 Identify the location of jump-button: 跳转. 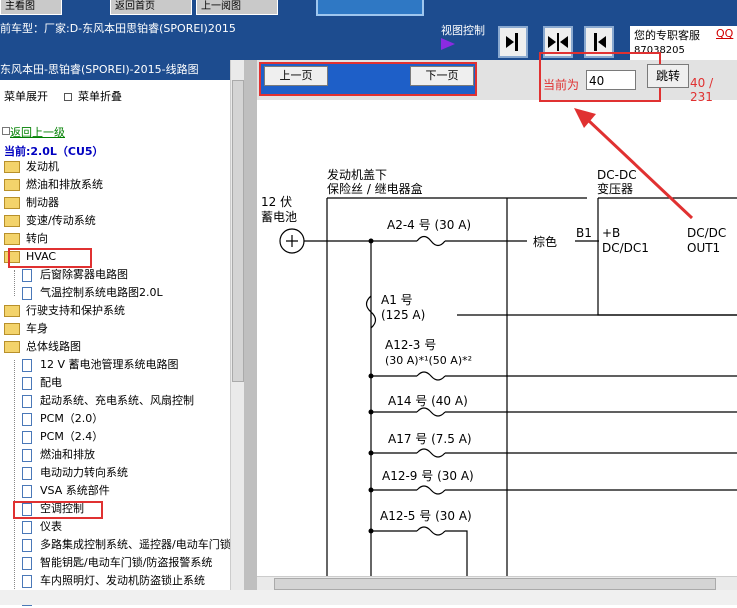
(668, 76).